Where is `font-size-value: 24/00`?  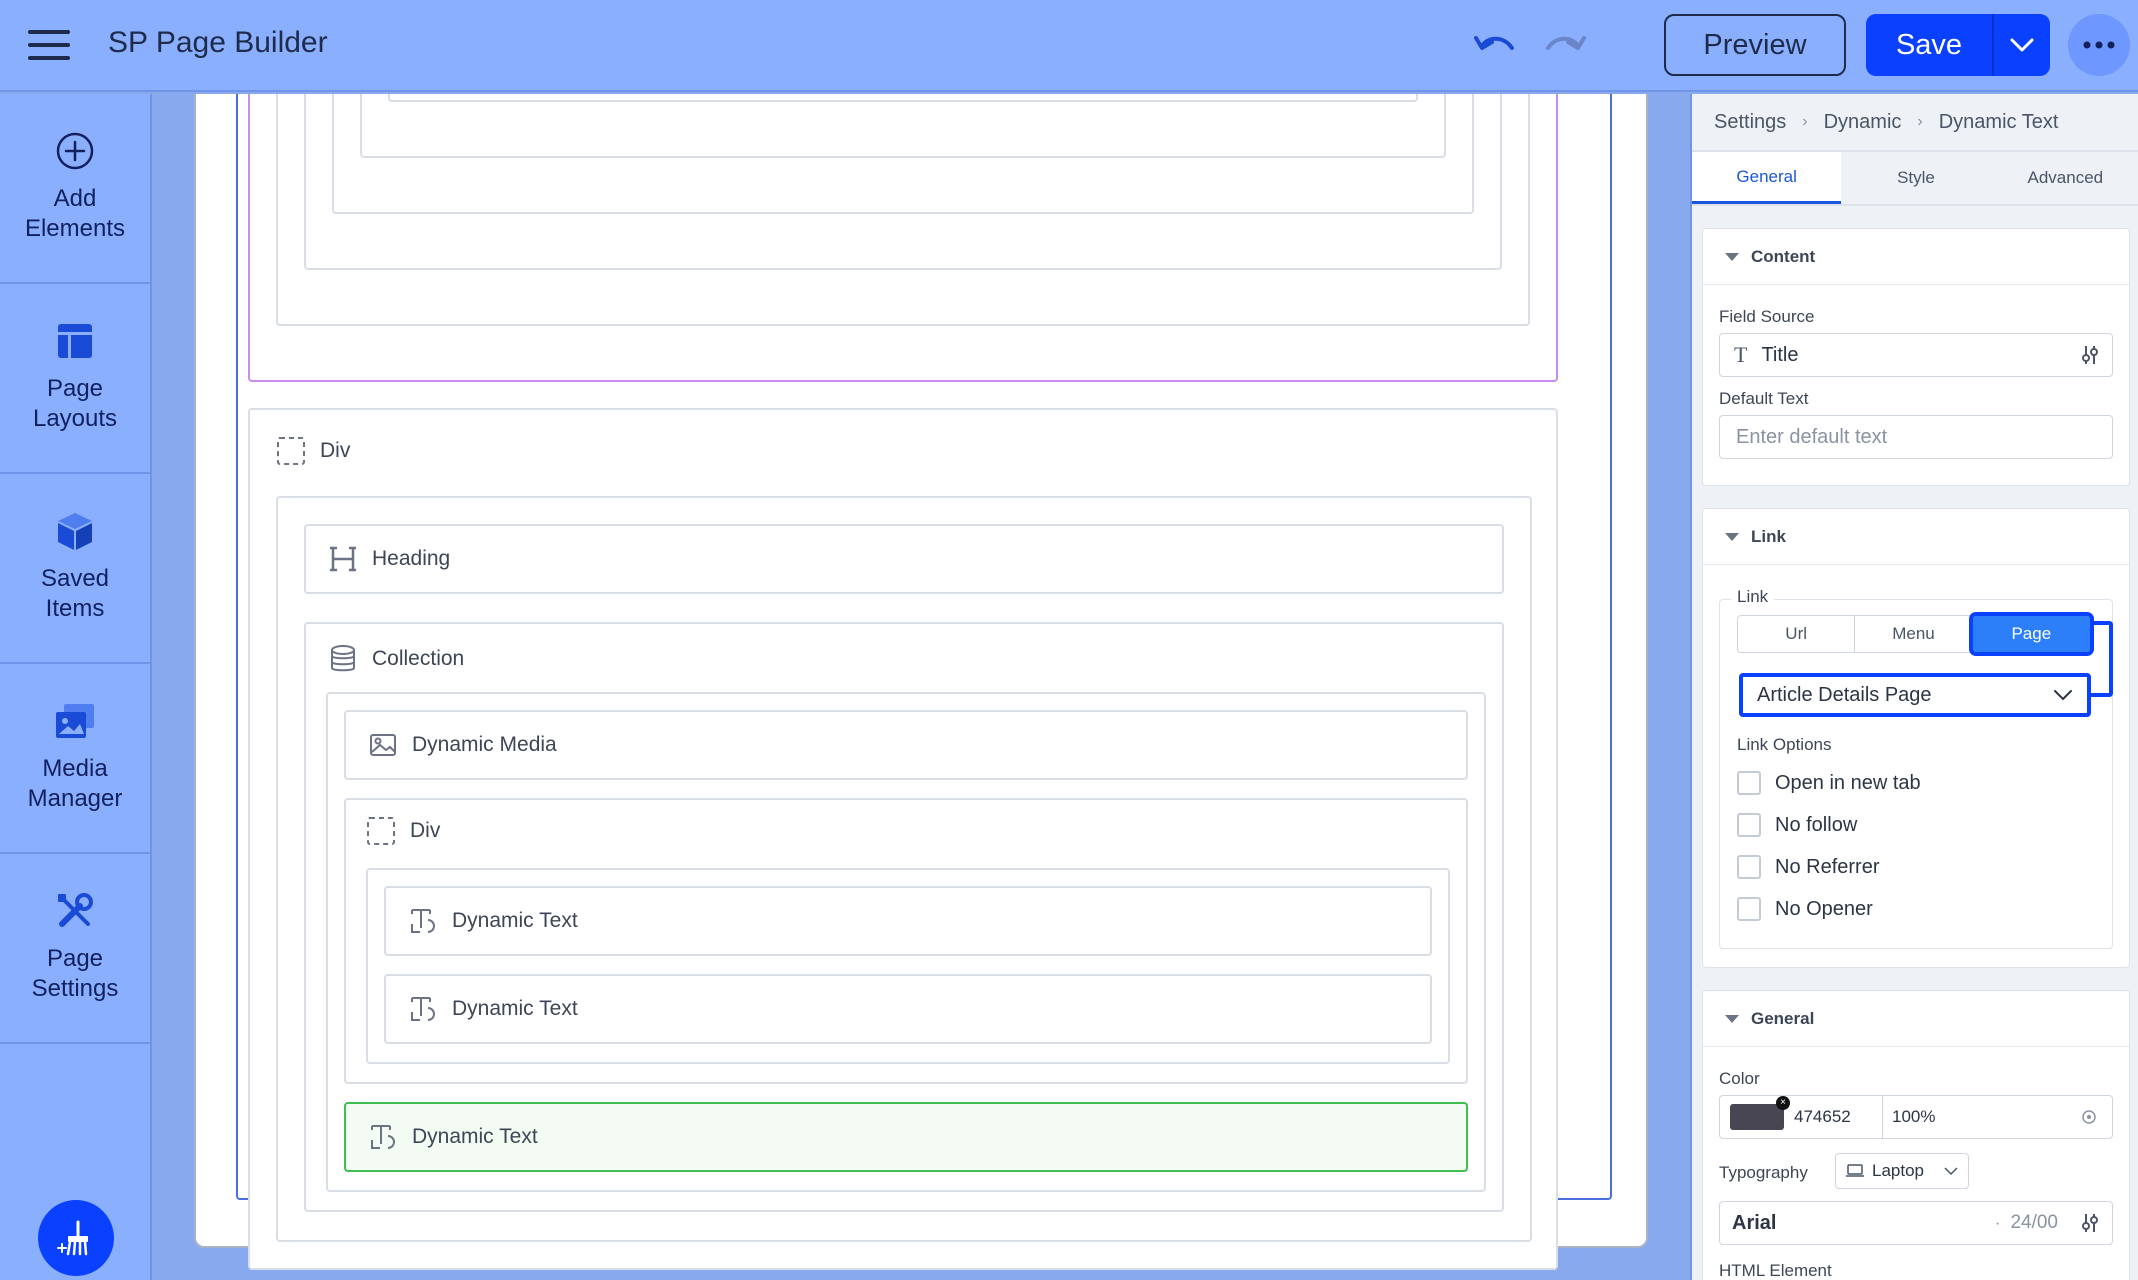
font-size-value: 24/00 is located at coordinates (2034, 1222).